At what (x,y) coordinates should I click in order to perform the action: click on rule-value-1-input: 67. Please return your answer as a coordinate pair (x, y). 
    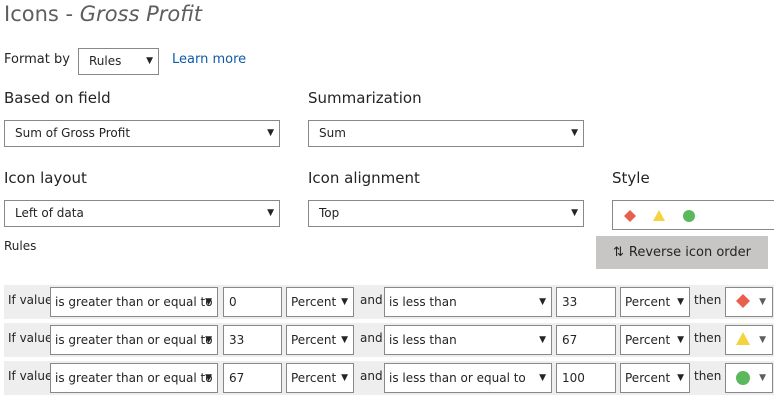
    Looking at the image, I should click on (252, 378).